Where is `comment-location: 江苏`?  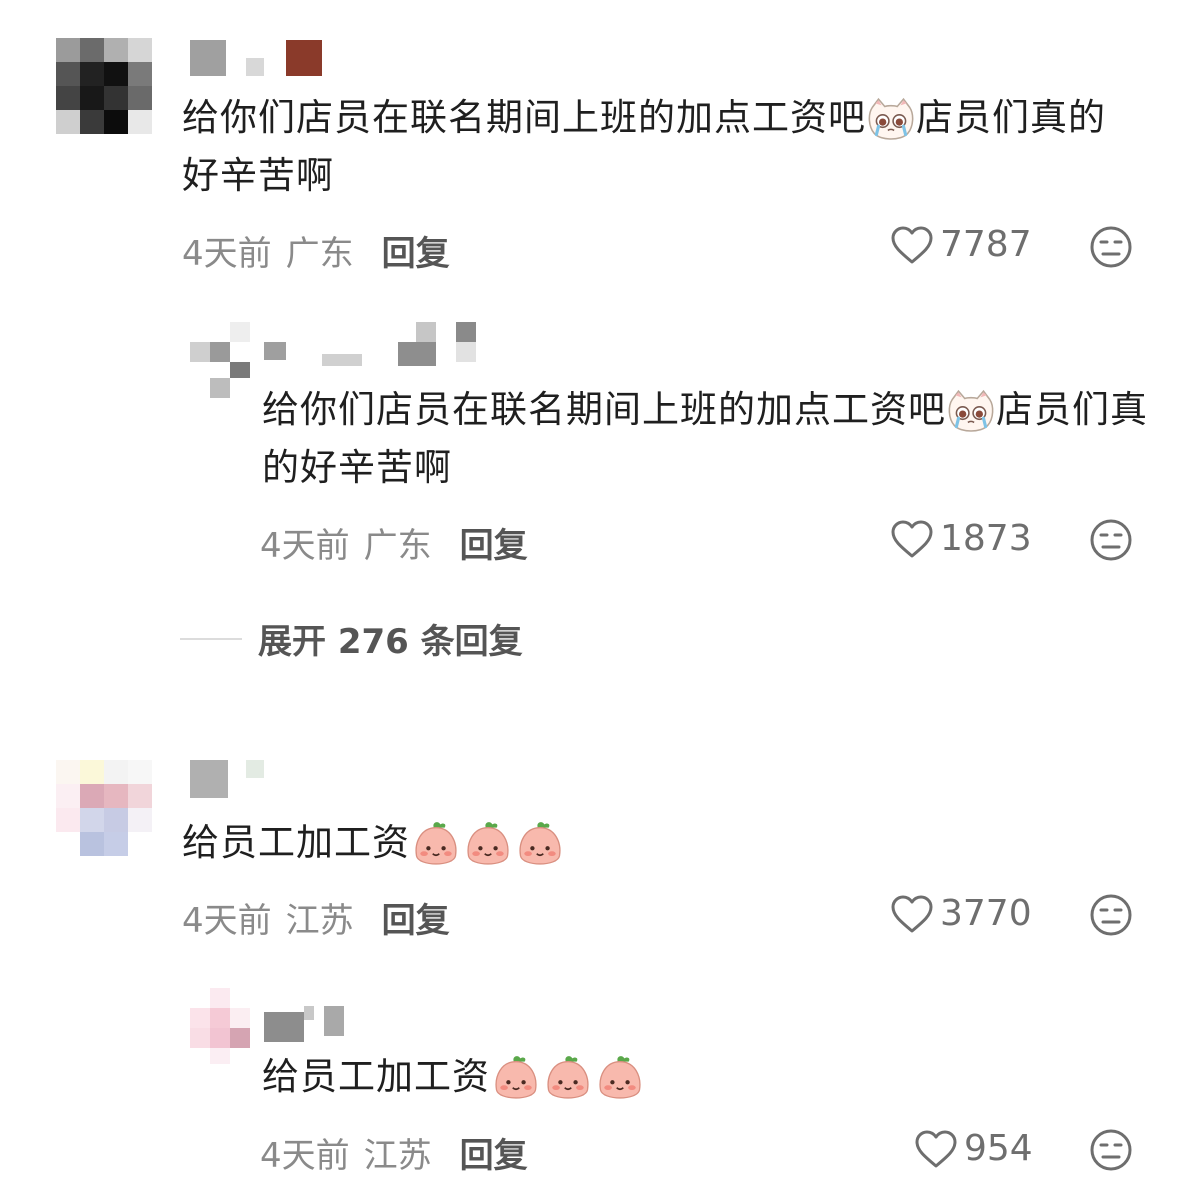 comment-location: 江苏 is located at coordinates (319, 921).